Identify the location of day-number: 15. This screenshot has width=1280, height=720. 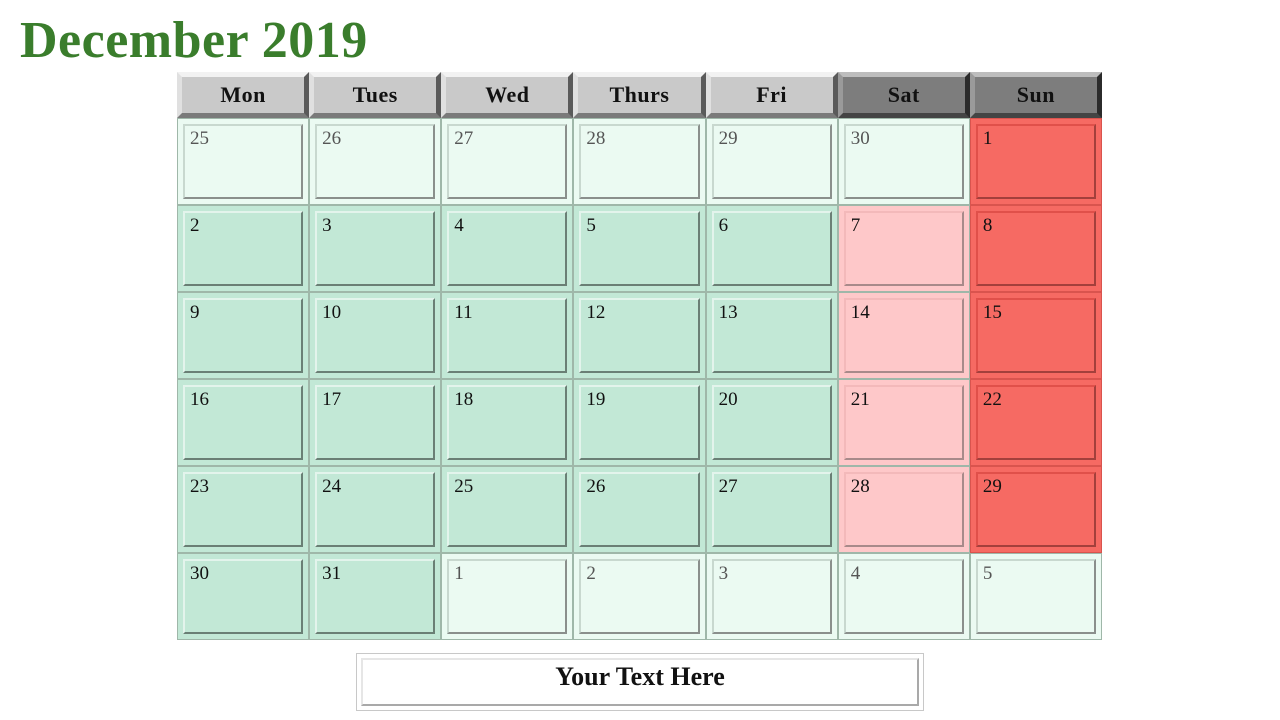
(1035, 335).